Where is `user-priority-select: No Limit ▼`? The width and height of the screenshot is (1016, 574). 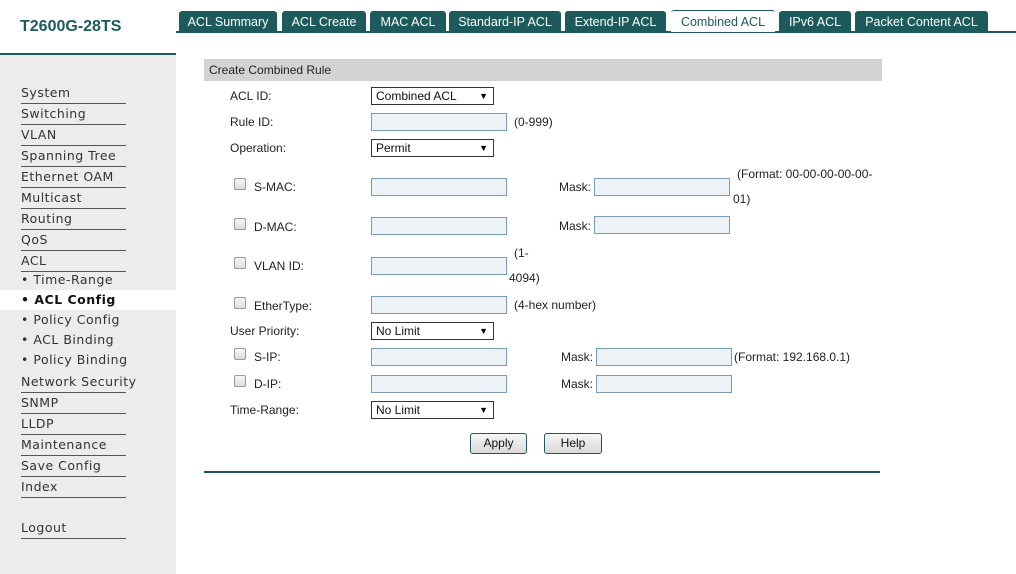
user-priority-select: No Limit ▼ is located at coordinates (432, 331).